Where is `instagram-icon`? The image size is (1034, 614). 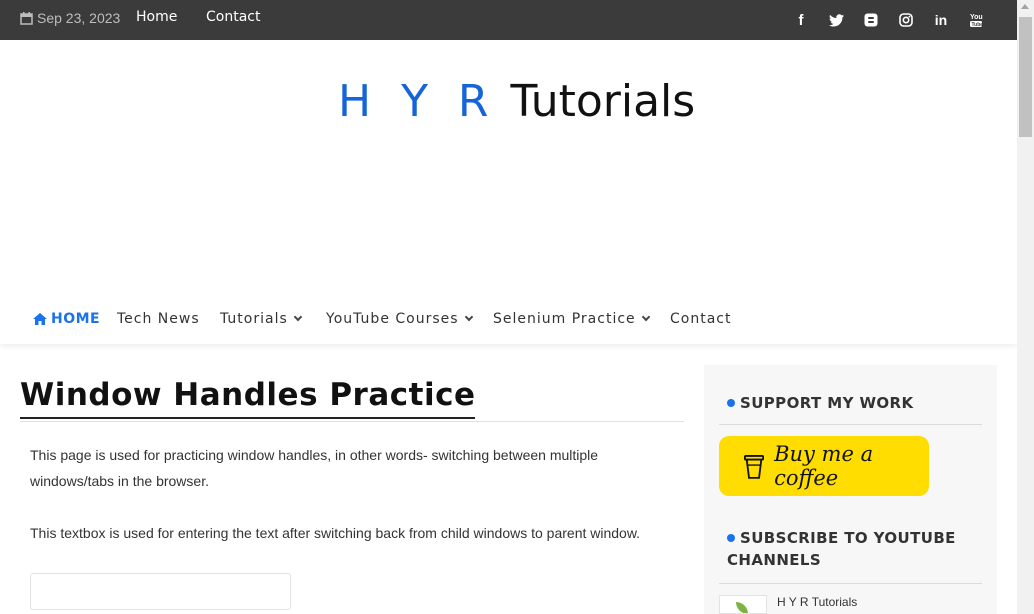 instagram-icon is located at coordinates (906, 20).